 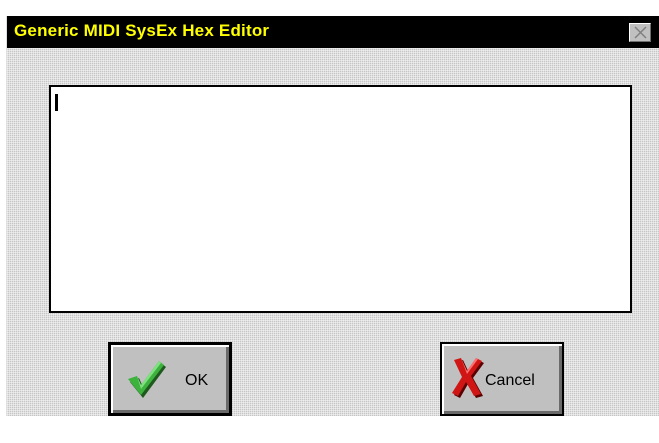 What do you see at coordinates (170, 379) in the screenshot?
I see `ok-button: OK` at bounding box center [170, 379].